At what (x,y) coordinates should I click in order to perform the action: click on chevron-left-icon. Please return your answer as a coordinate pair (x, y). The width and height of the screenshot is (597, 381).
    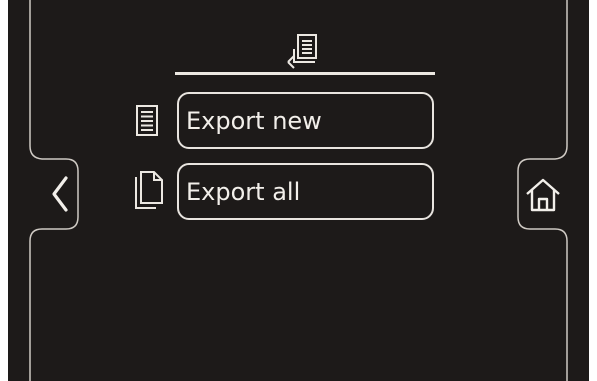
    Looking at the image, I should click on (60, 194).